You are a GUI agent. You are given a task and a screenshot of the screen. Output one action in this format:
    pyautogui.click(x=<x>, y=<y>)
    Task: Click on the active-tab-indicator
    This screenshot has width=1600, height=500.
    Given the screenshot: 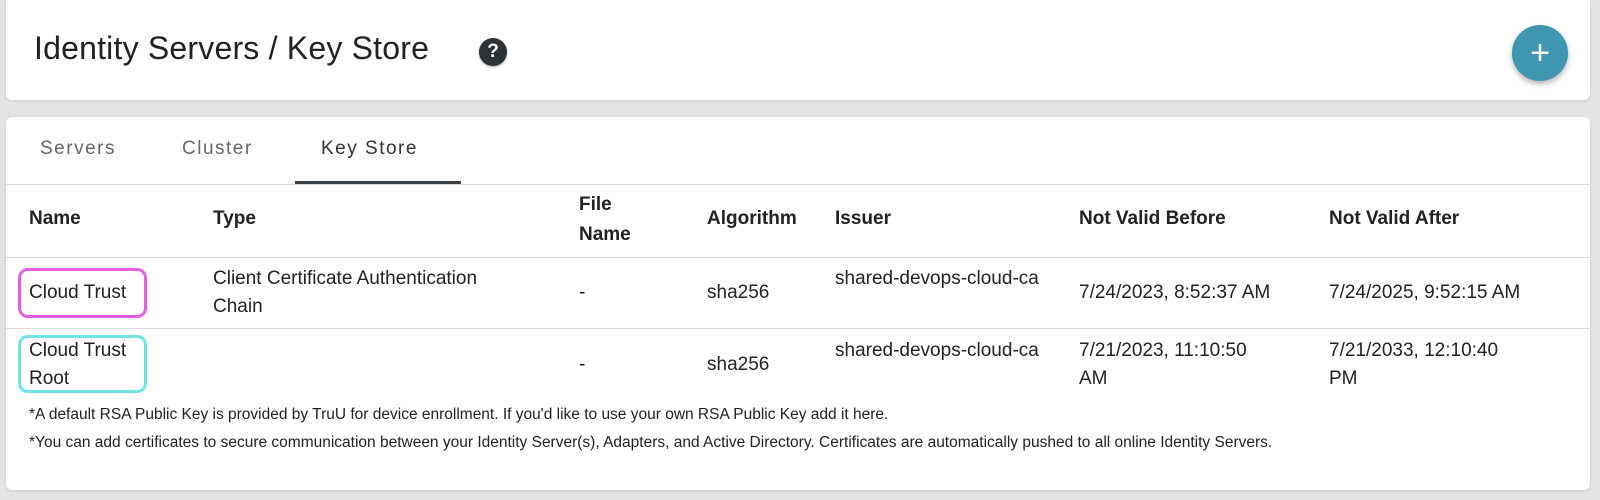 What is the action you would take?
    pyautogui.click(x=378, y=182)
    